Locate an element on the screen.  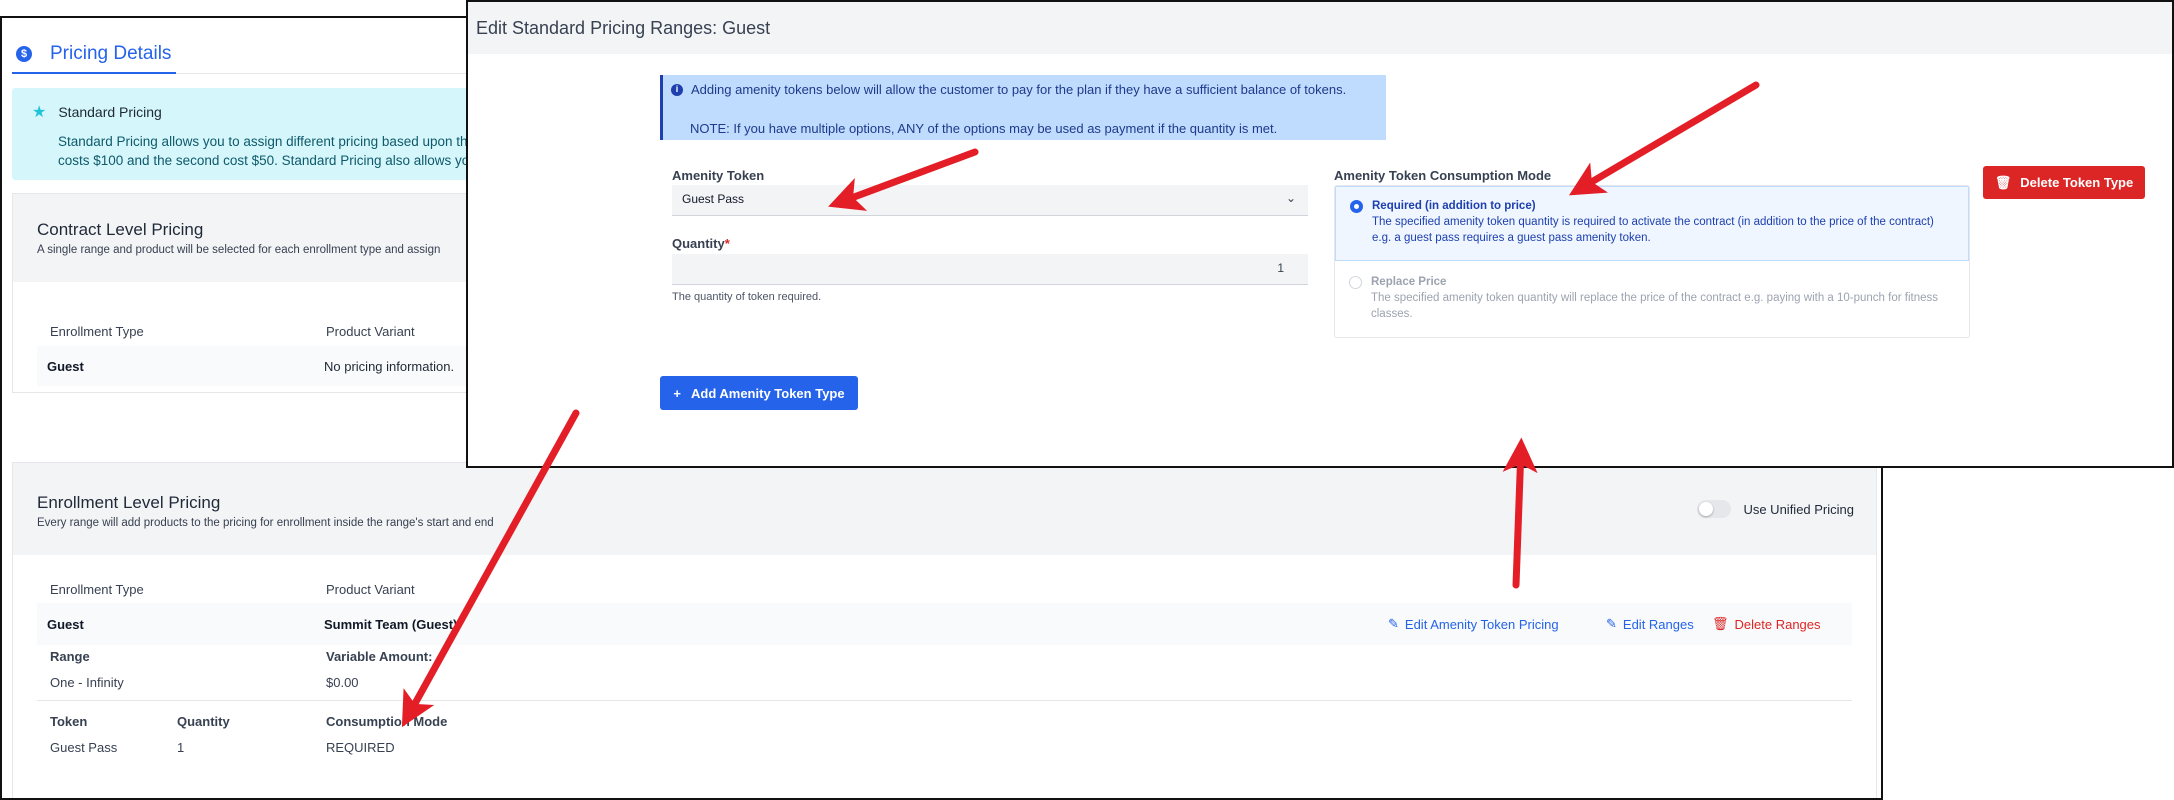
standard-pricing-title: Standard Pricing is located at coordinates (110, 112).